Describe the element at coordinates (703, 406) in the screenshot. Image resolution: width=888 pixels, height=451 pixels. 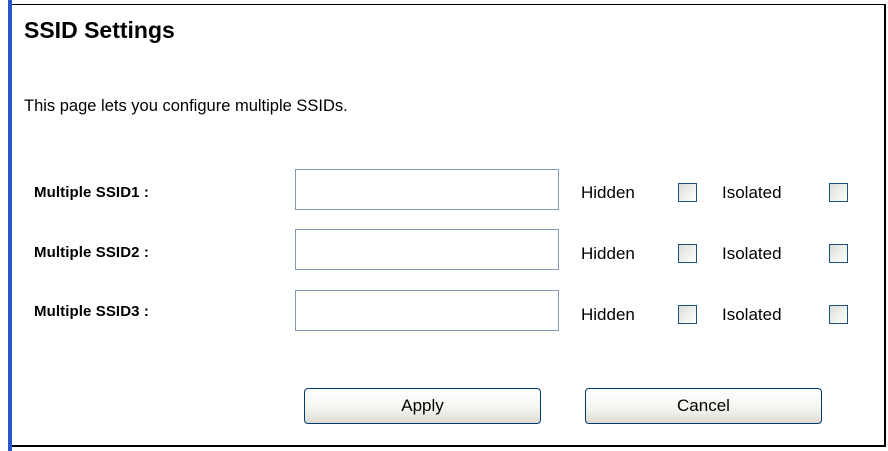
I see `cancel-button: Cancel` at that location.